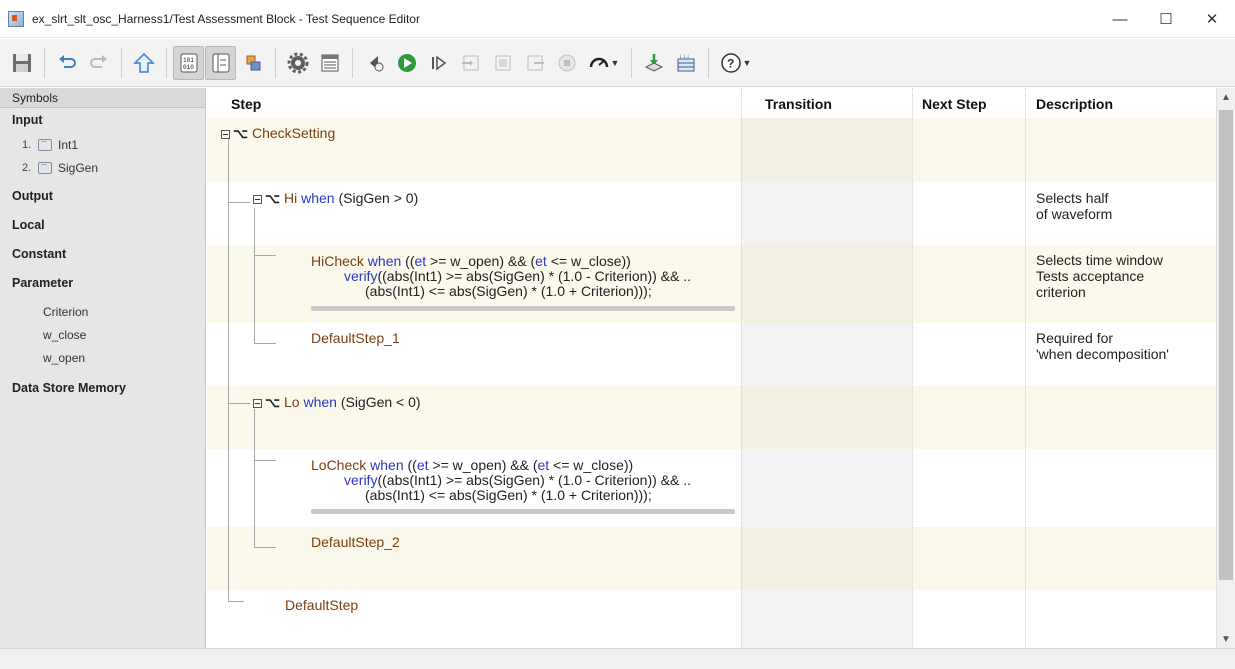 The image size is (1235, 669). What do you see at coordinates (1074, 206) in the screenshot?
I see `description-hi: Selects half of waveform` at bounding box center [1074, 206].